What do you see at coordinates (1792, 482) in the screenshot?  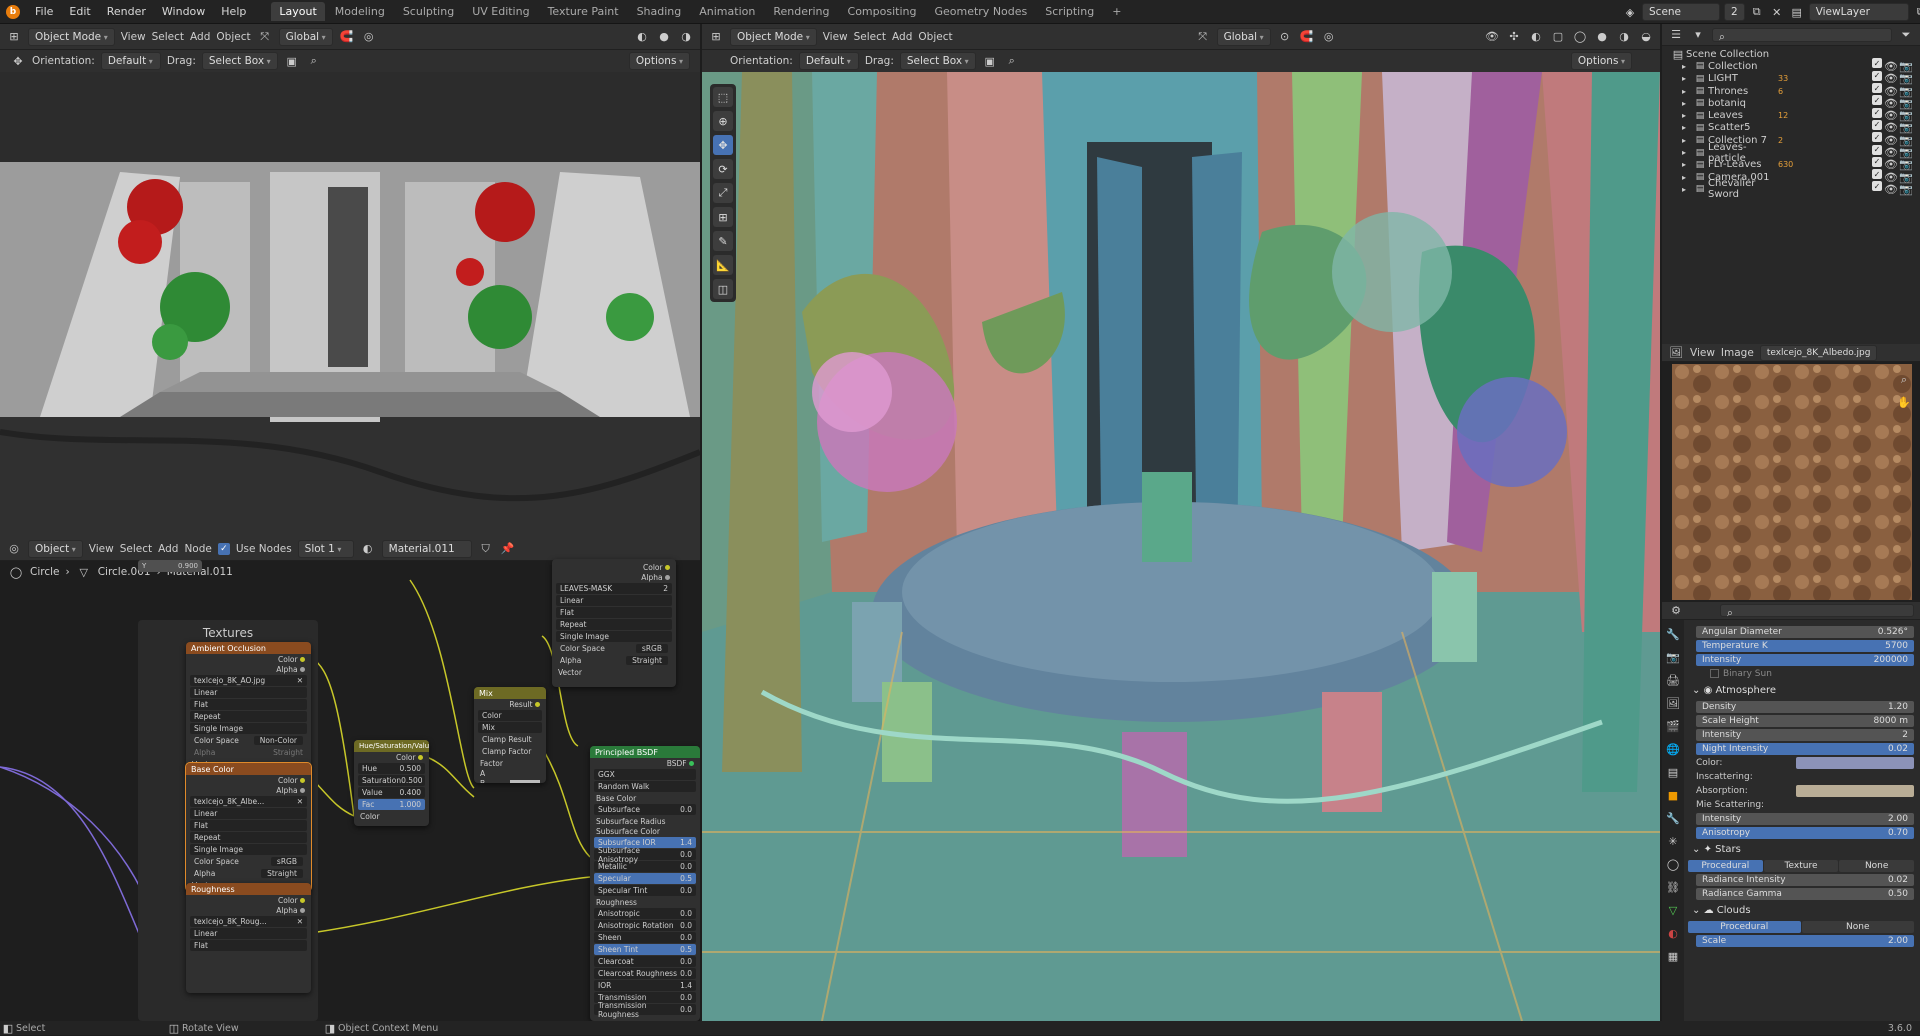 I see `albedo-texture-preview` at bounding box center [1792, 482].